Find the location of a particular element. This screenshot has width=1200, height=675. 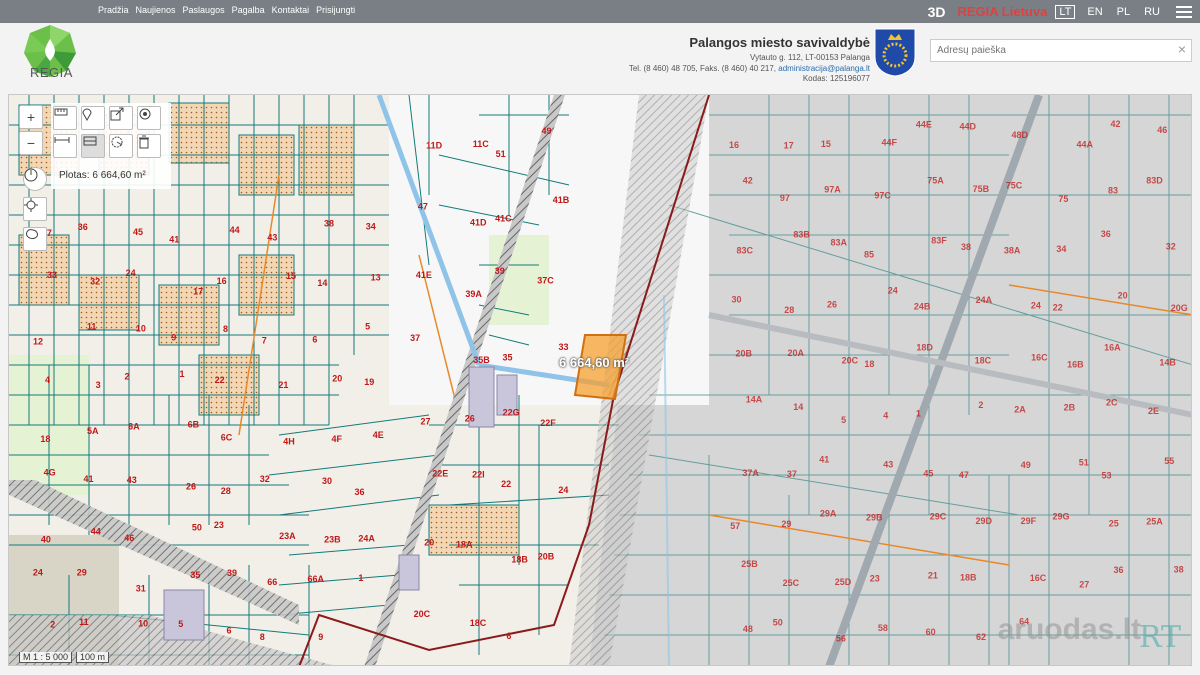

parcel-number: 14B is located at coordinates (1167, 363).